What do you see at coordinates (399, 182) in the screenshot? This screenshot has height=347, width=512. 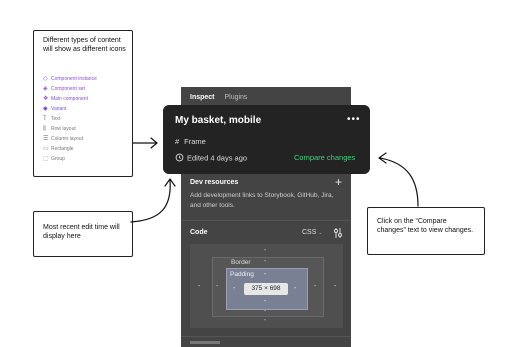 I see `arrow-to-compare` at bounding box center [399, 182].